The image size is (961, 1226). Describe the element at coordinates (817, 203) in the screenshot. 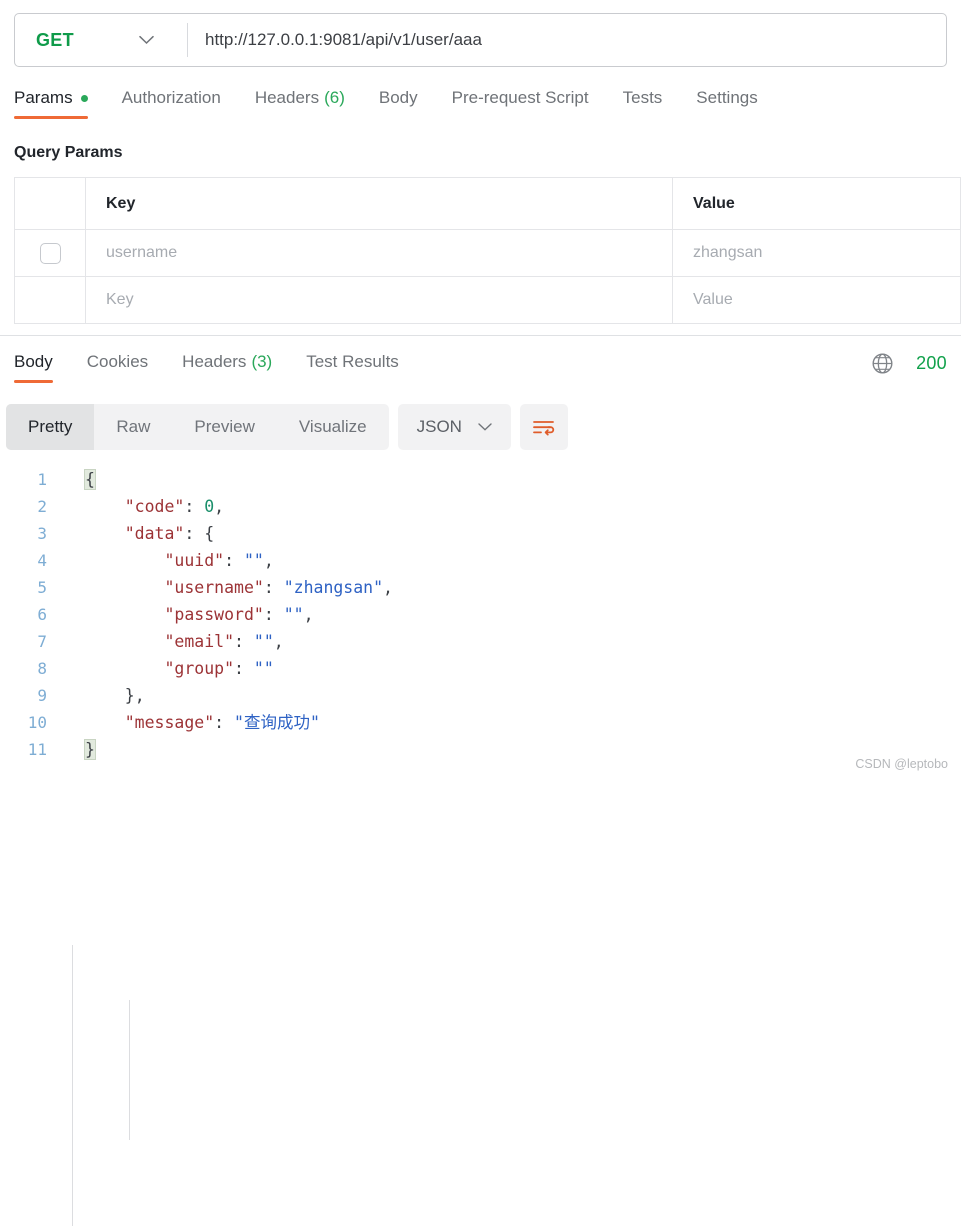

I see `header-cell-value: Value` at that location.